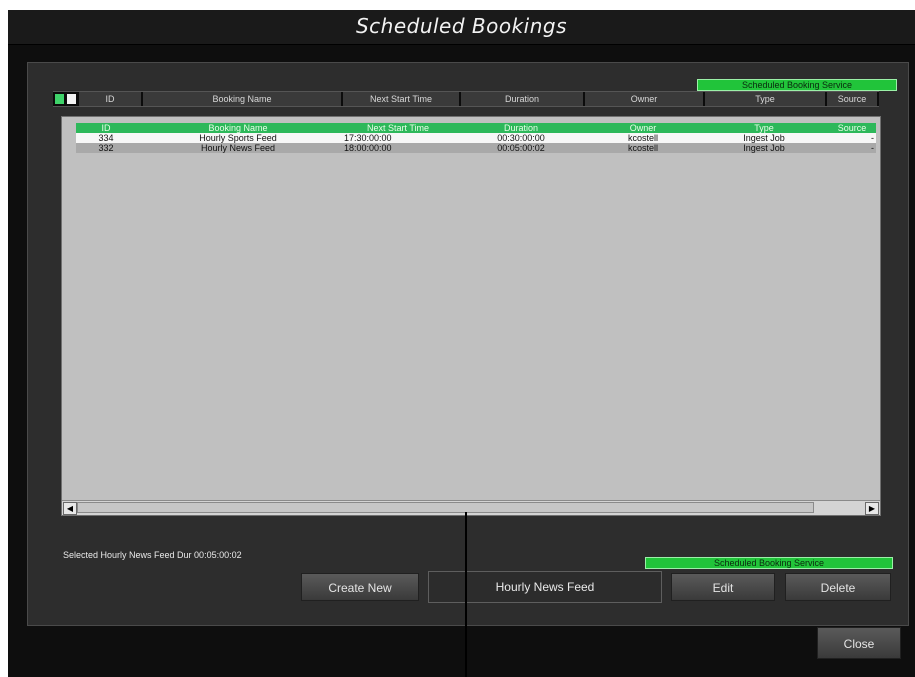  What do you see at coordinates (797, 85) in the screenshot?
I see `service-status-badge-top: Scheduled Booking Service` at bounding box center [797, 85].